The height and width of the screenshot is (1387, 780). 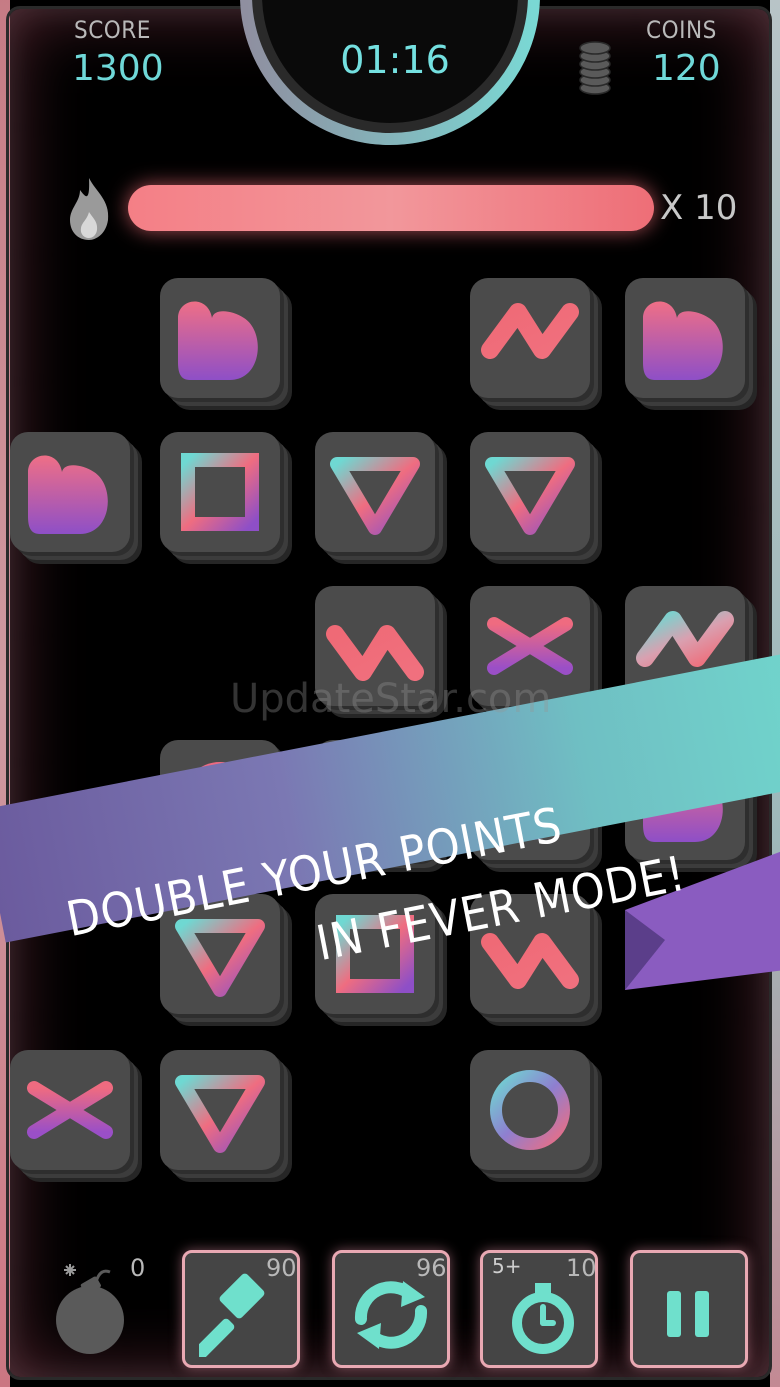 I want to click on coins-value: 120, so click(x=686, y=68).